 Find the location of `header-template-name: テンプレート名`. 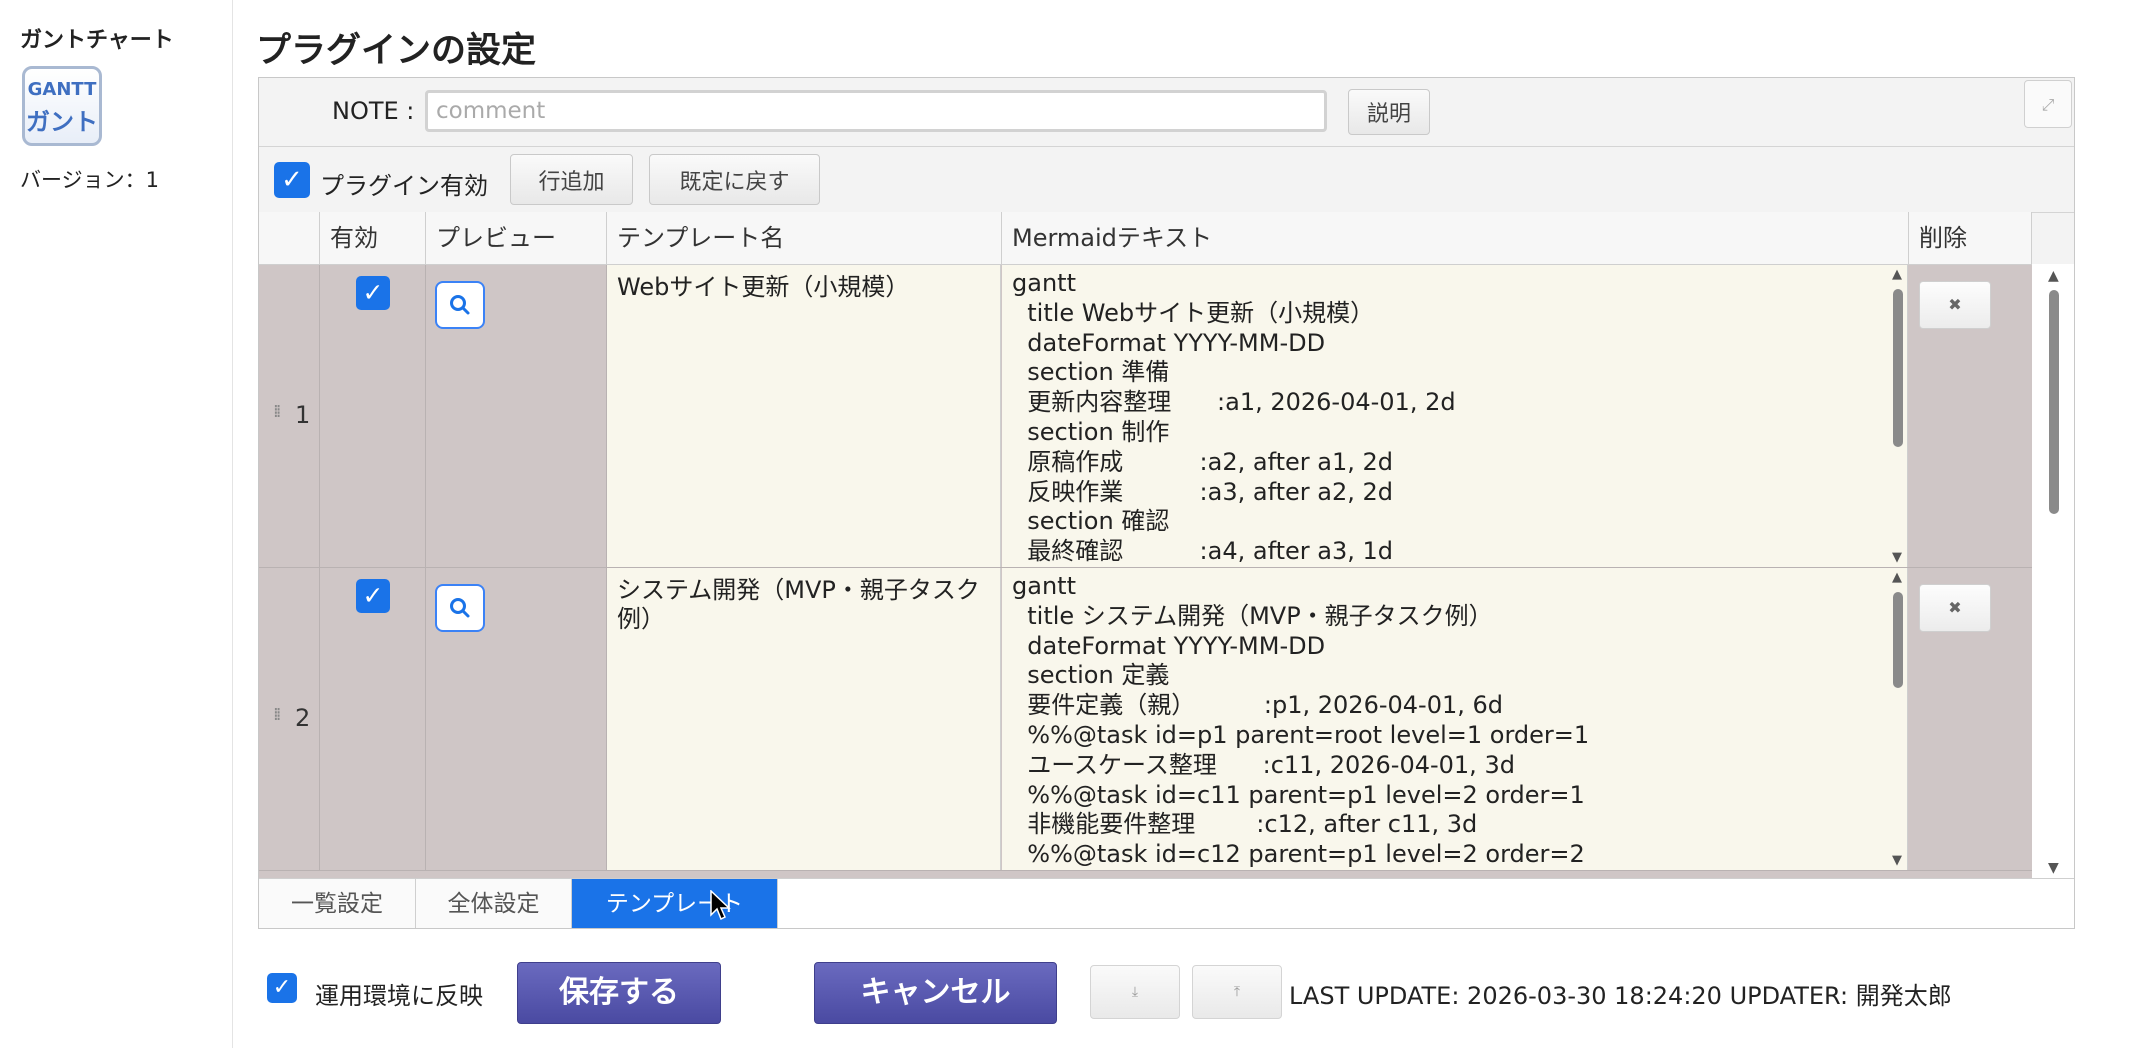

header-template-name: テンプレート名 is located at coordinates (804, 238).